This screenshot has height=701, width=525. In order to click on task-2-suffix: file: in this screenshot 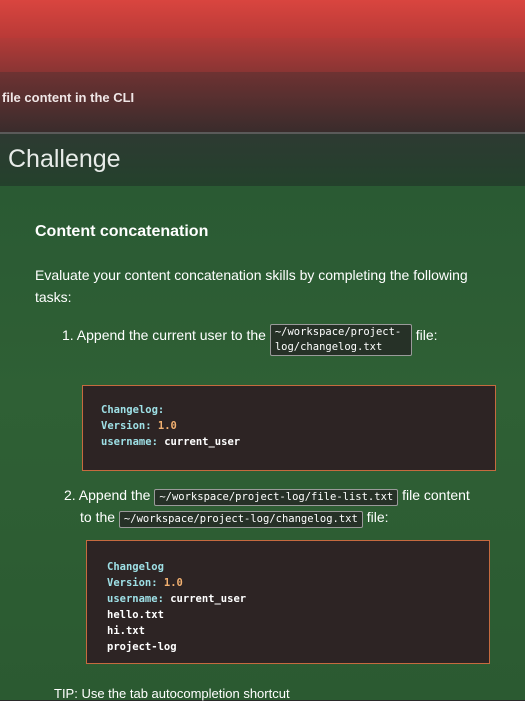, I will do `click(377, 517)`.